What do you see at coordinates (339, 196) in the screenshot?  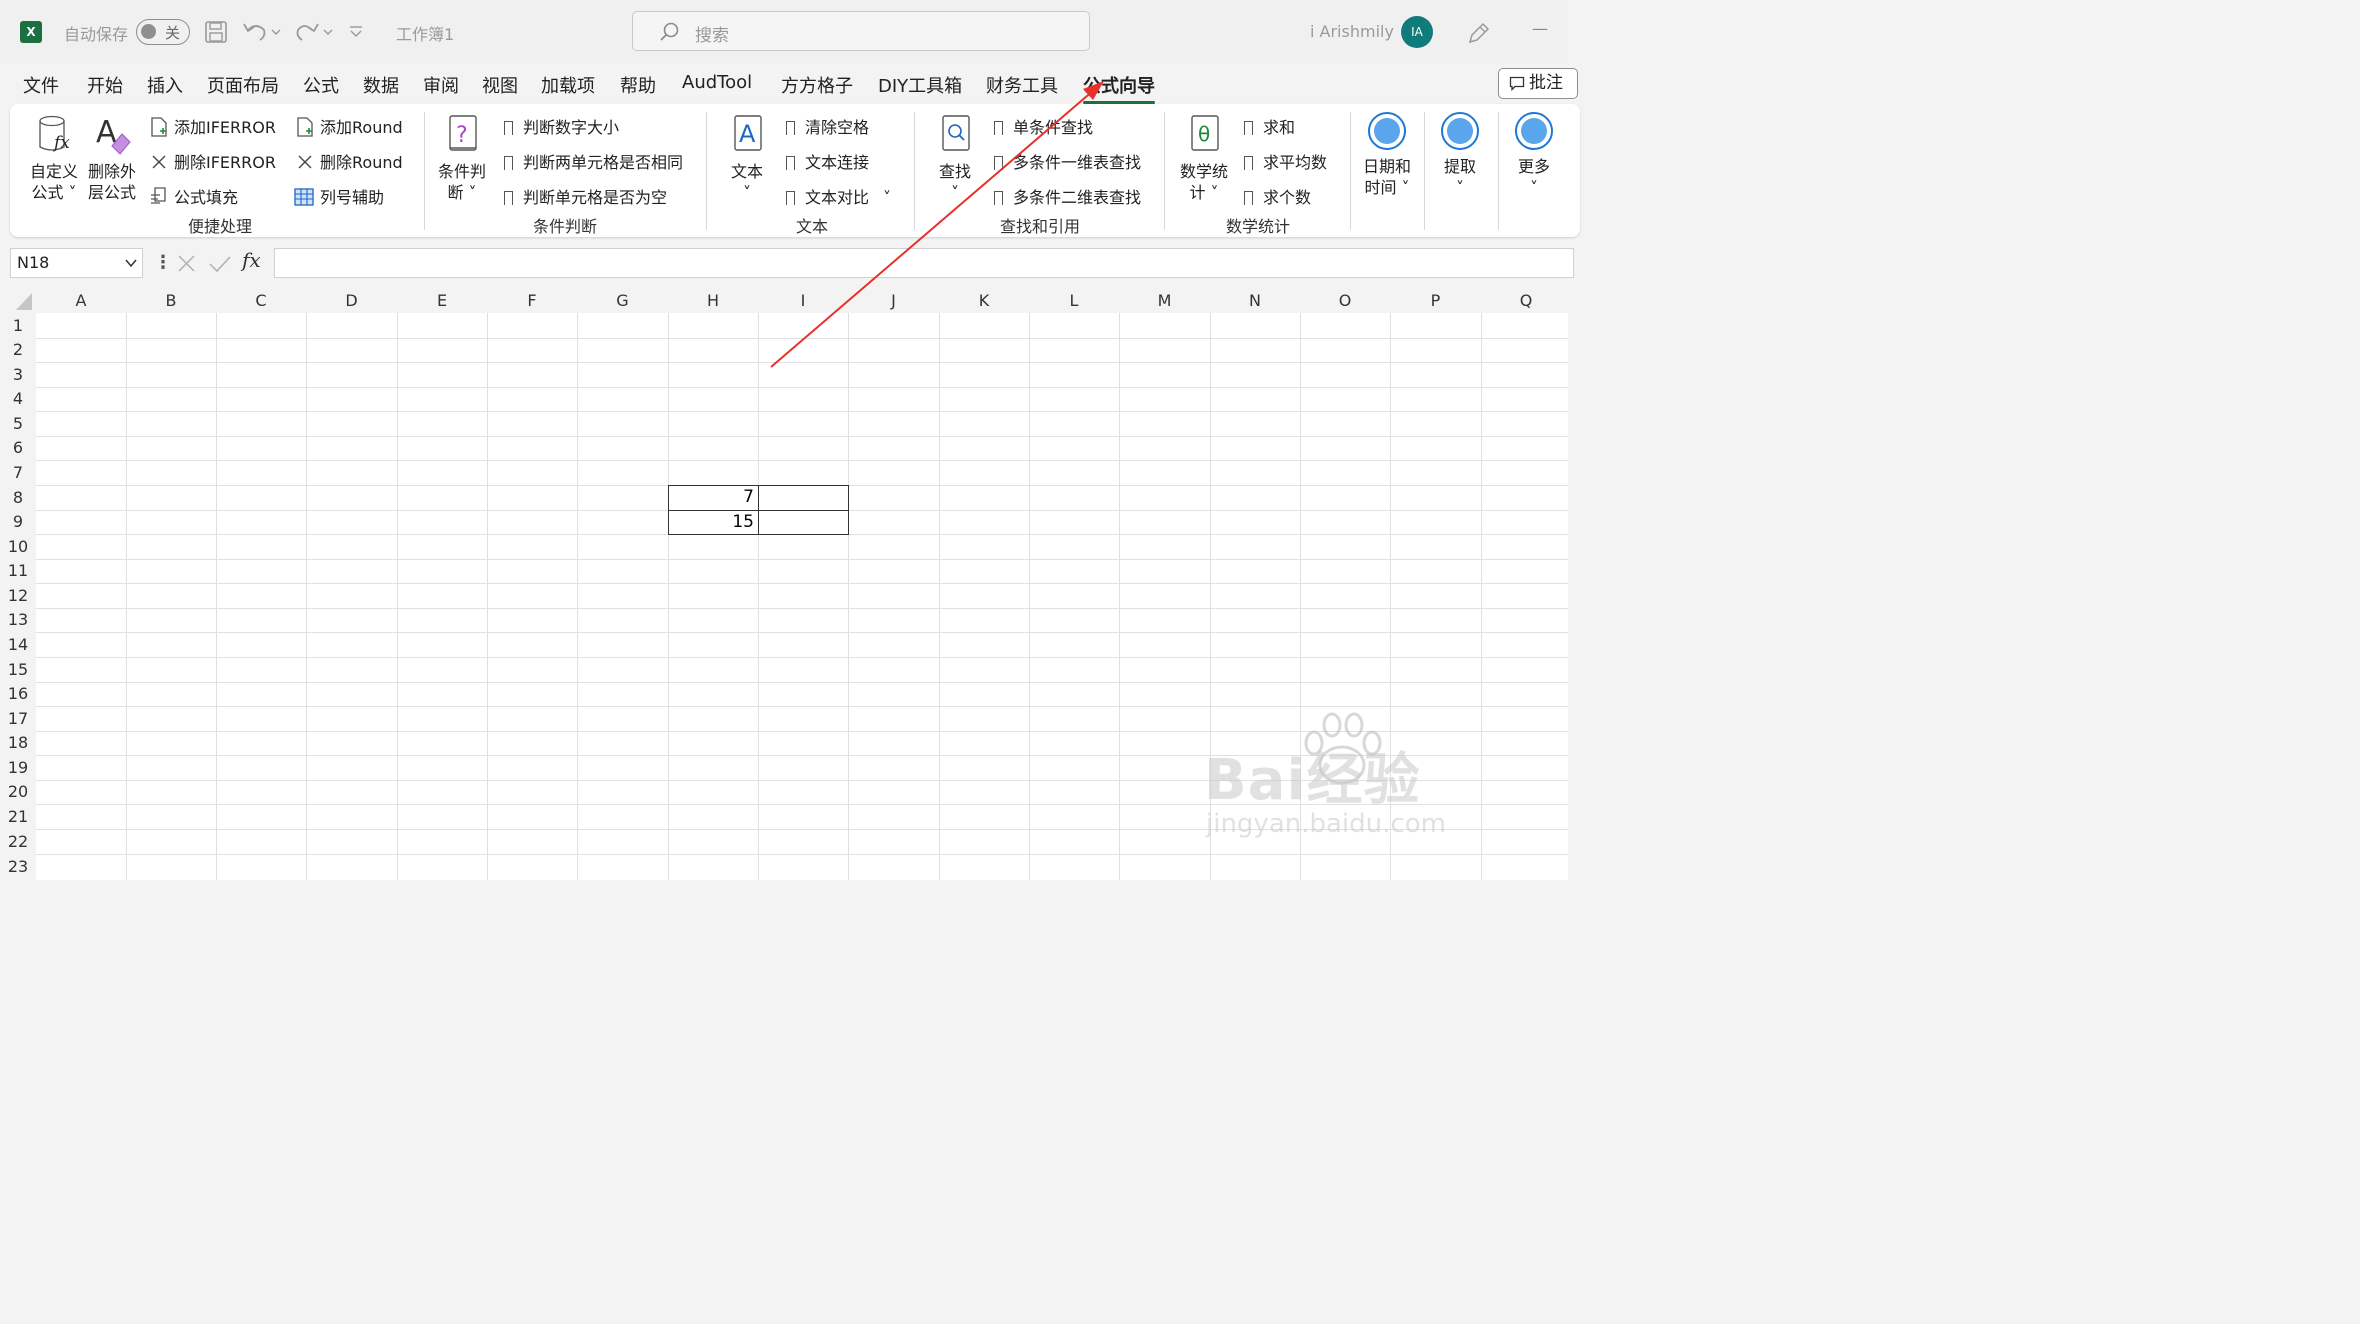 I see `column-number-assist-button: 列号辅助` at bounding box center [339, 196].